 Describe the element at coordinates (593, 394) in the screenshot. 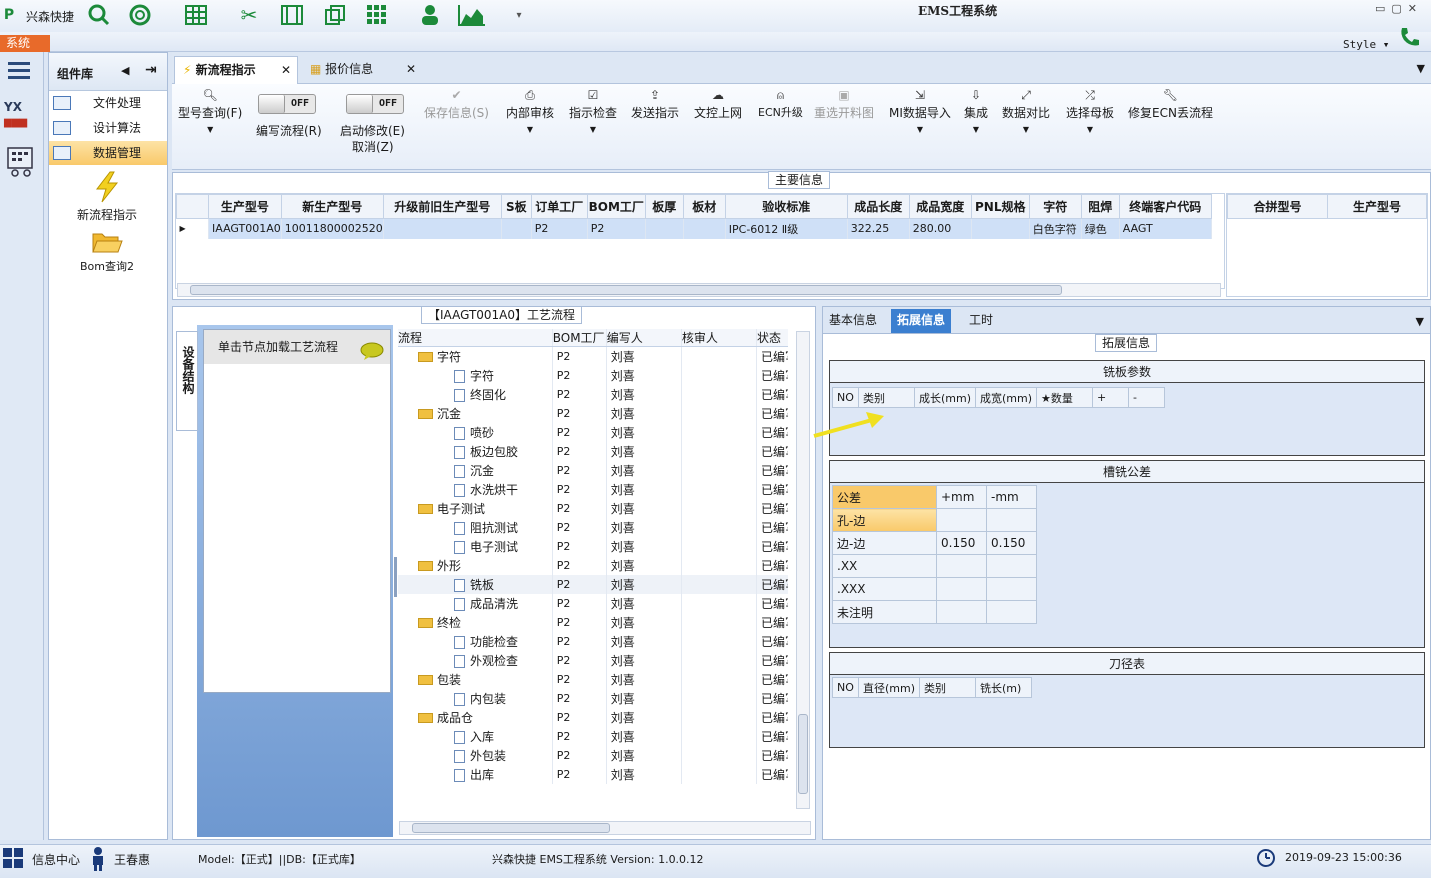

I see `tree-row: 终固化 P2刘喜 已编写` at that location.